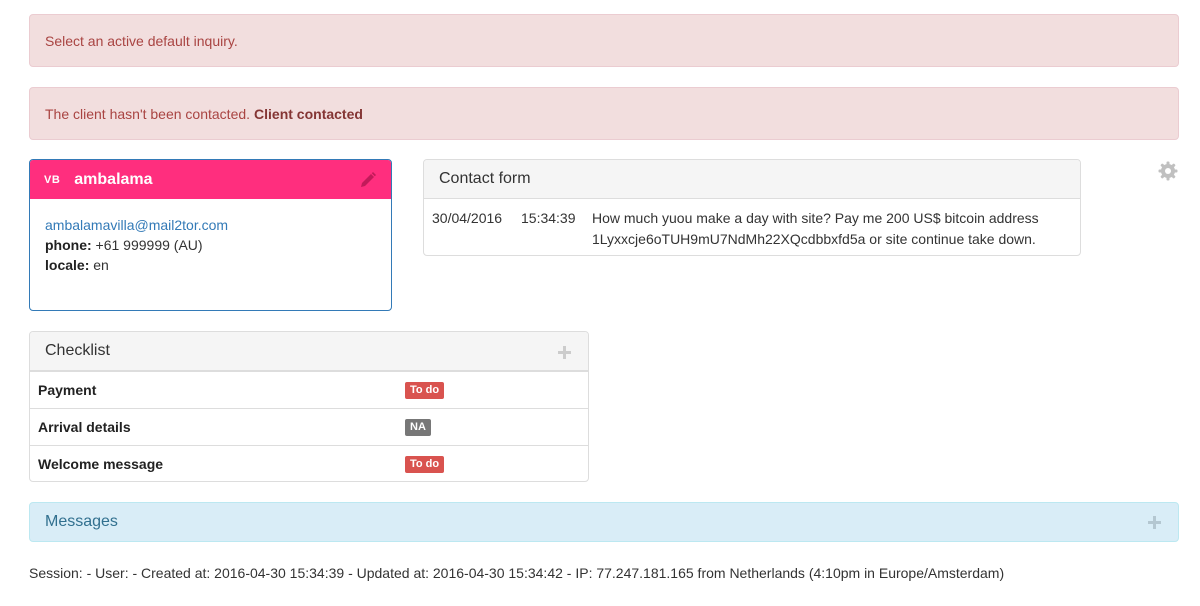 The width and height of the screenshot is (1200, 606). I want to click on gear-icon, so click(1168, 171).